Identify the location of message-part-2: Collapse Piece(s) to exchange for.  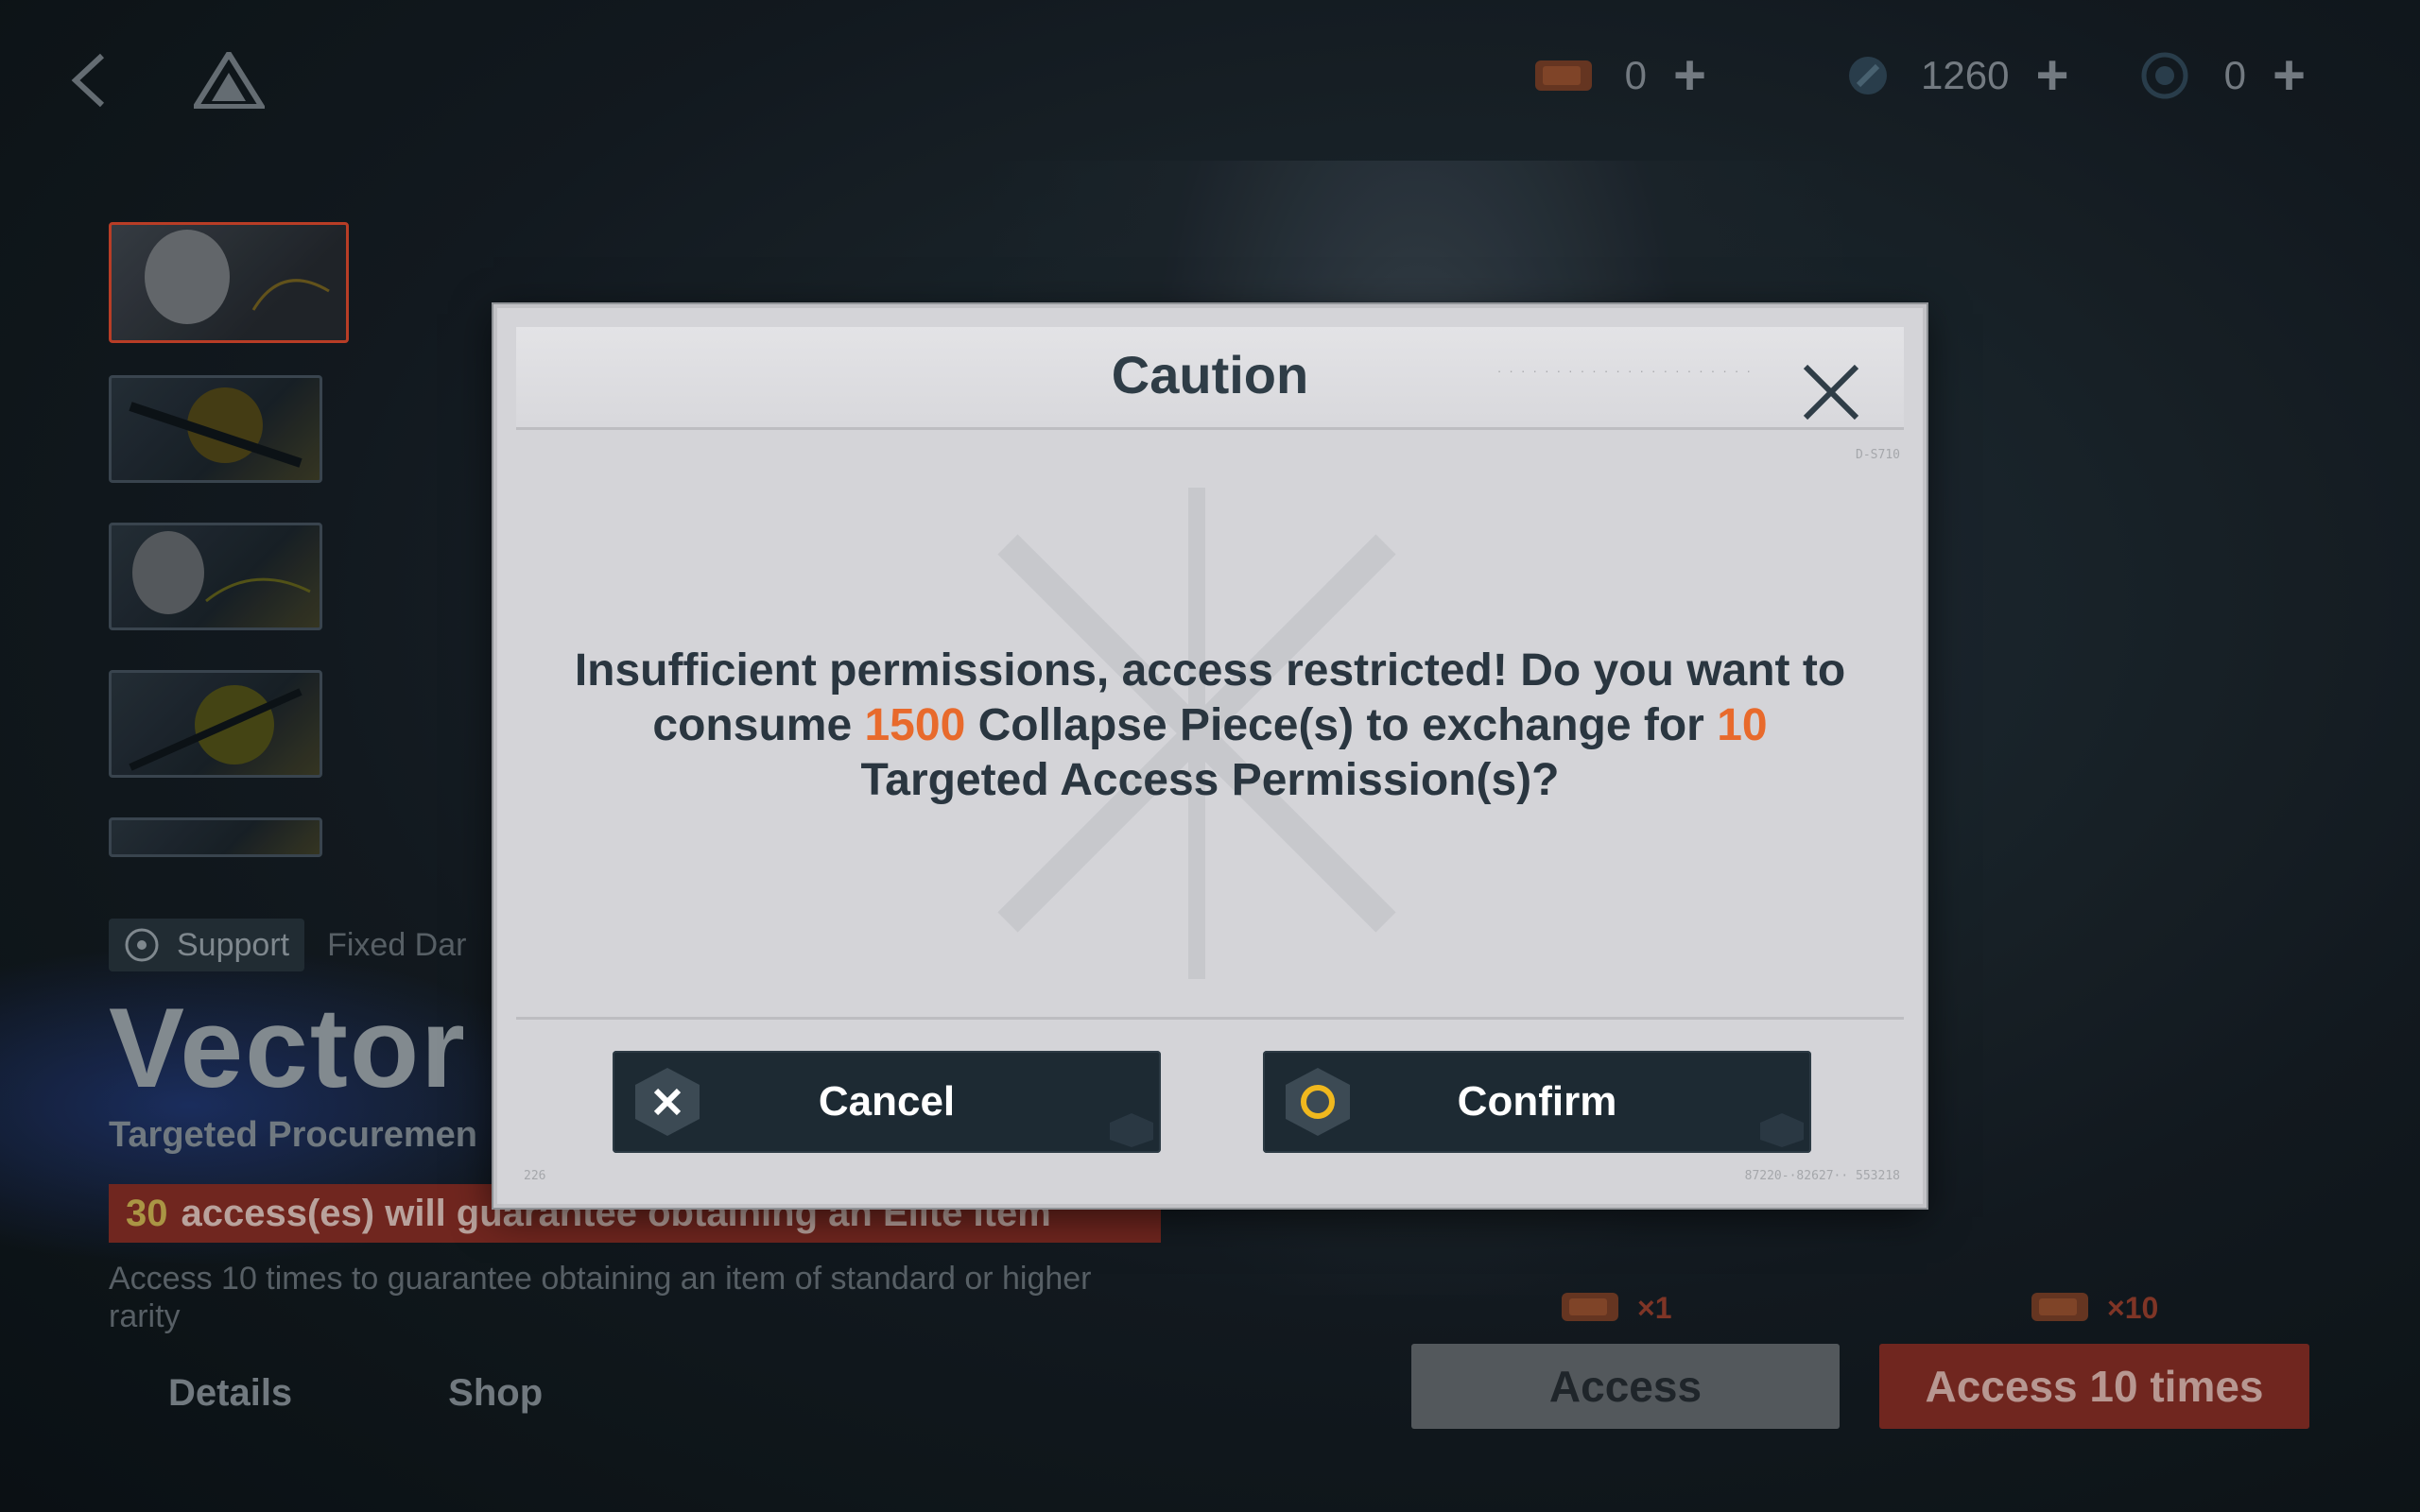
(1340, 725).